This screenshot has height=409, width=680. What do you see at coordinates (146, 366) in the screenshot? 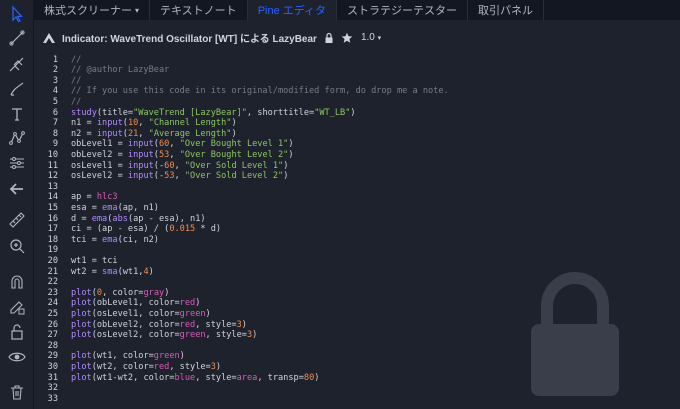
I see `code-text: plot(wt2, color=red, style=3)` at bounding box center [146, 366].